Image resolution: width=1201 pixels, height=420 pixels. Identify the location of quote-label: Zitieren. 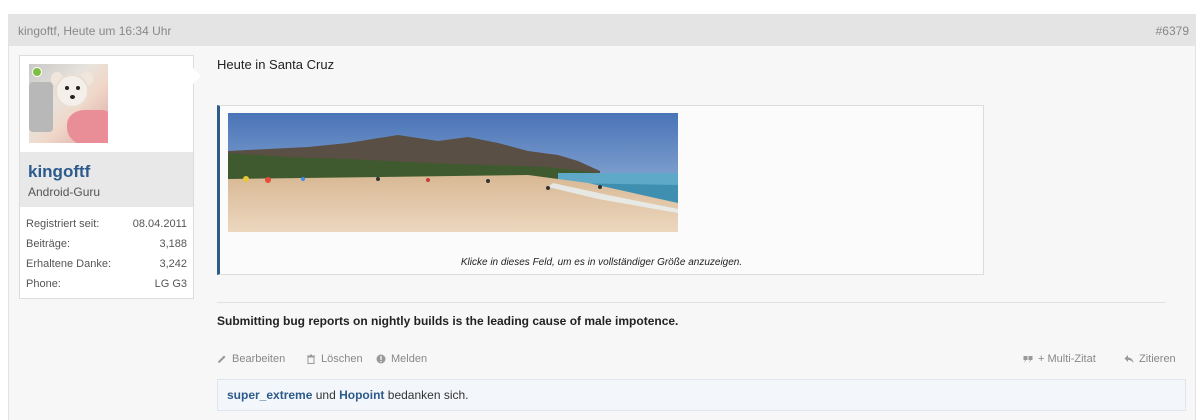
(1157, 359).